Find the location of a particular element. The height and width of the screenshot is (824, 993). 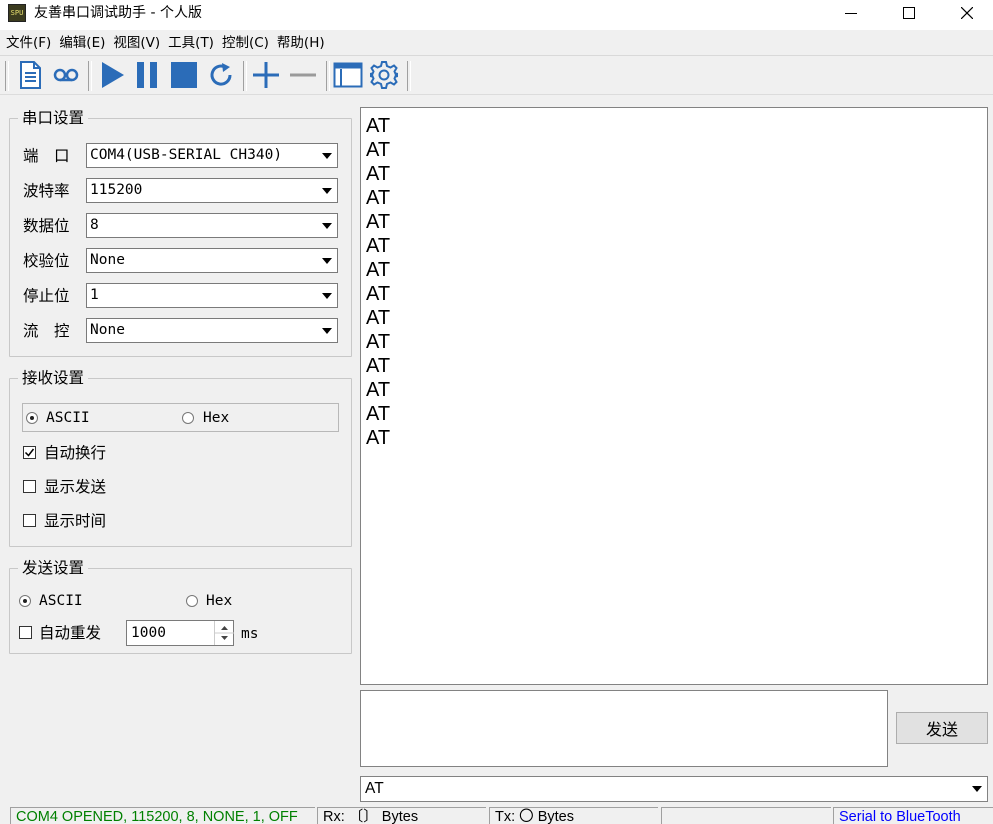

menu-help: 帮助(H) is located at coordinates (303, 43).